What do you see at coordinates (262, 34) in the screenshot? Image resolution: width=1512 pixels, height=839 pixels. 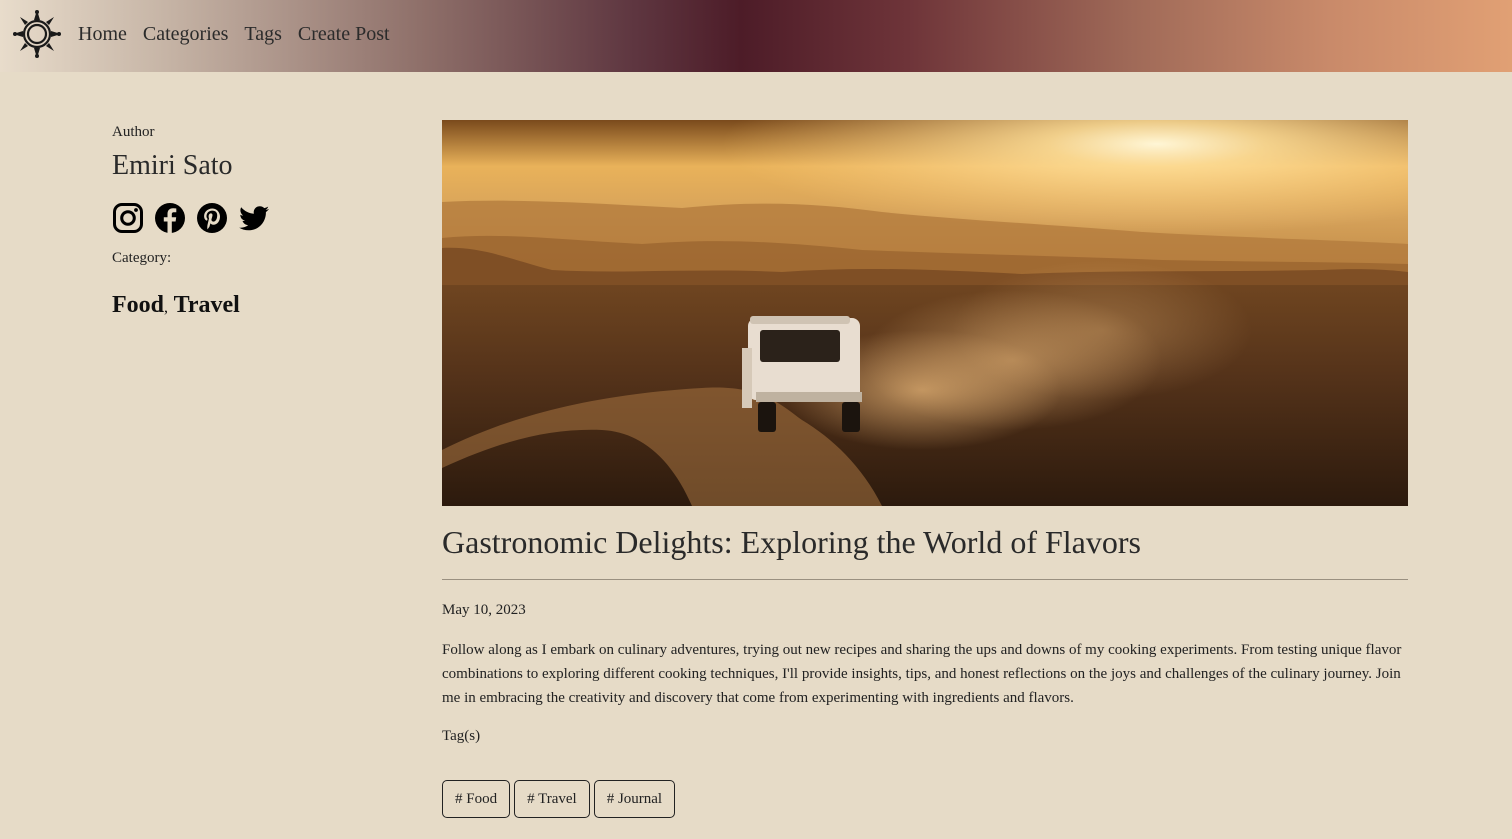 I see `nav-tags-link: Tags` at bounding box center [262, 34].